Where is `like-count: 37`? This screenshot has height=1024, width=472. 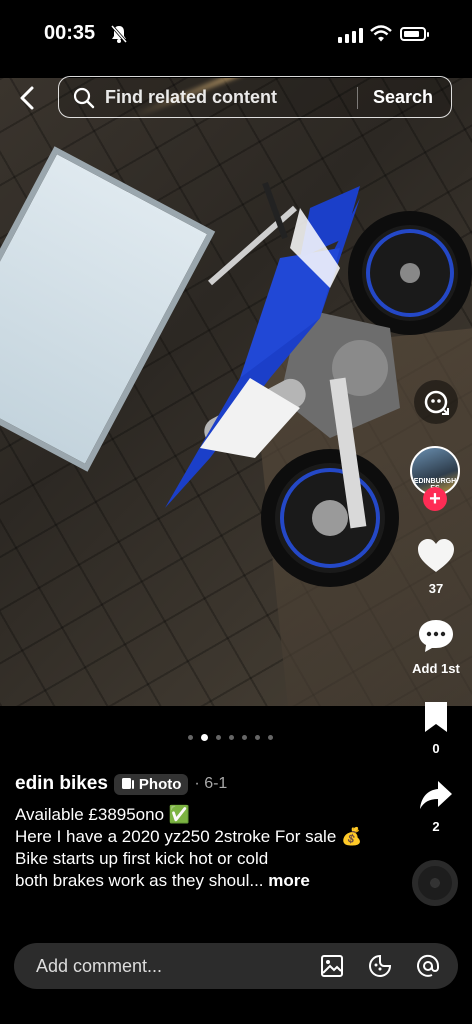 like-count: 37 is located at coordinates (436, 588).